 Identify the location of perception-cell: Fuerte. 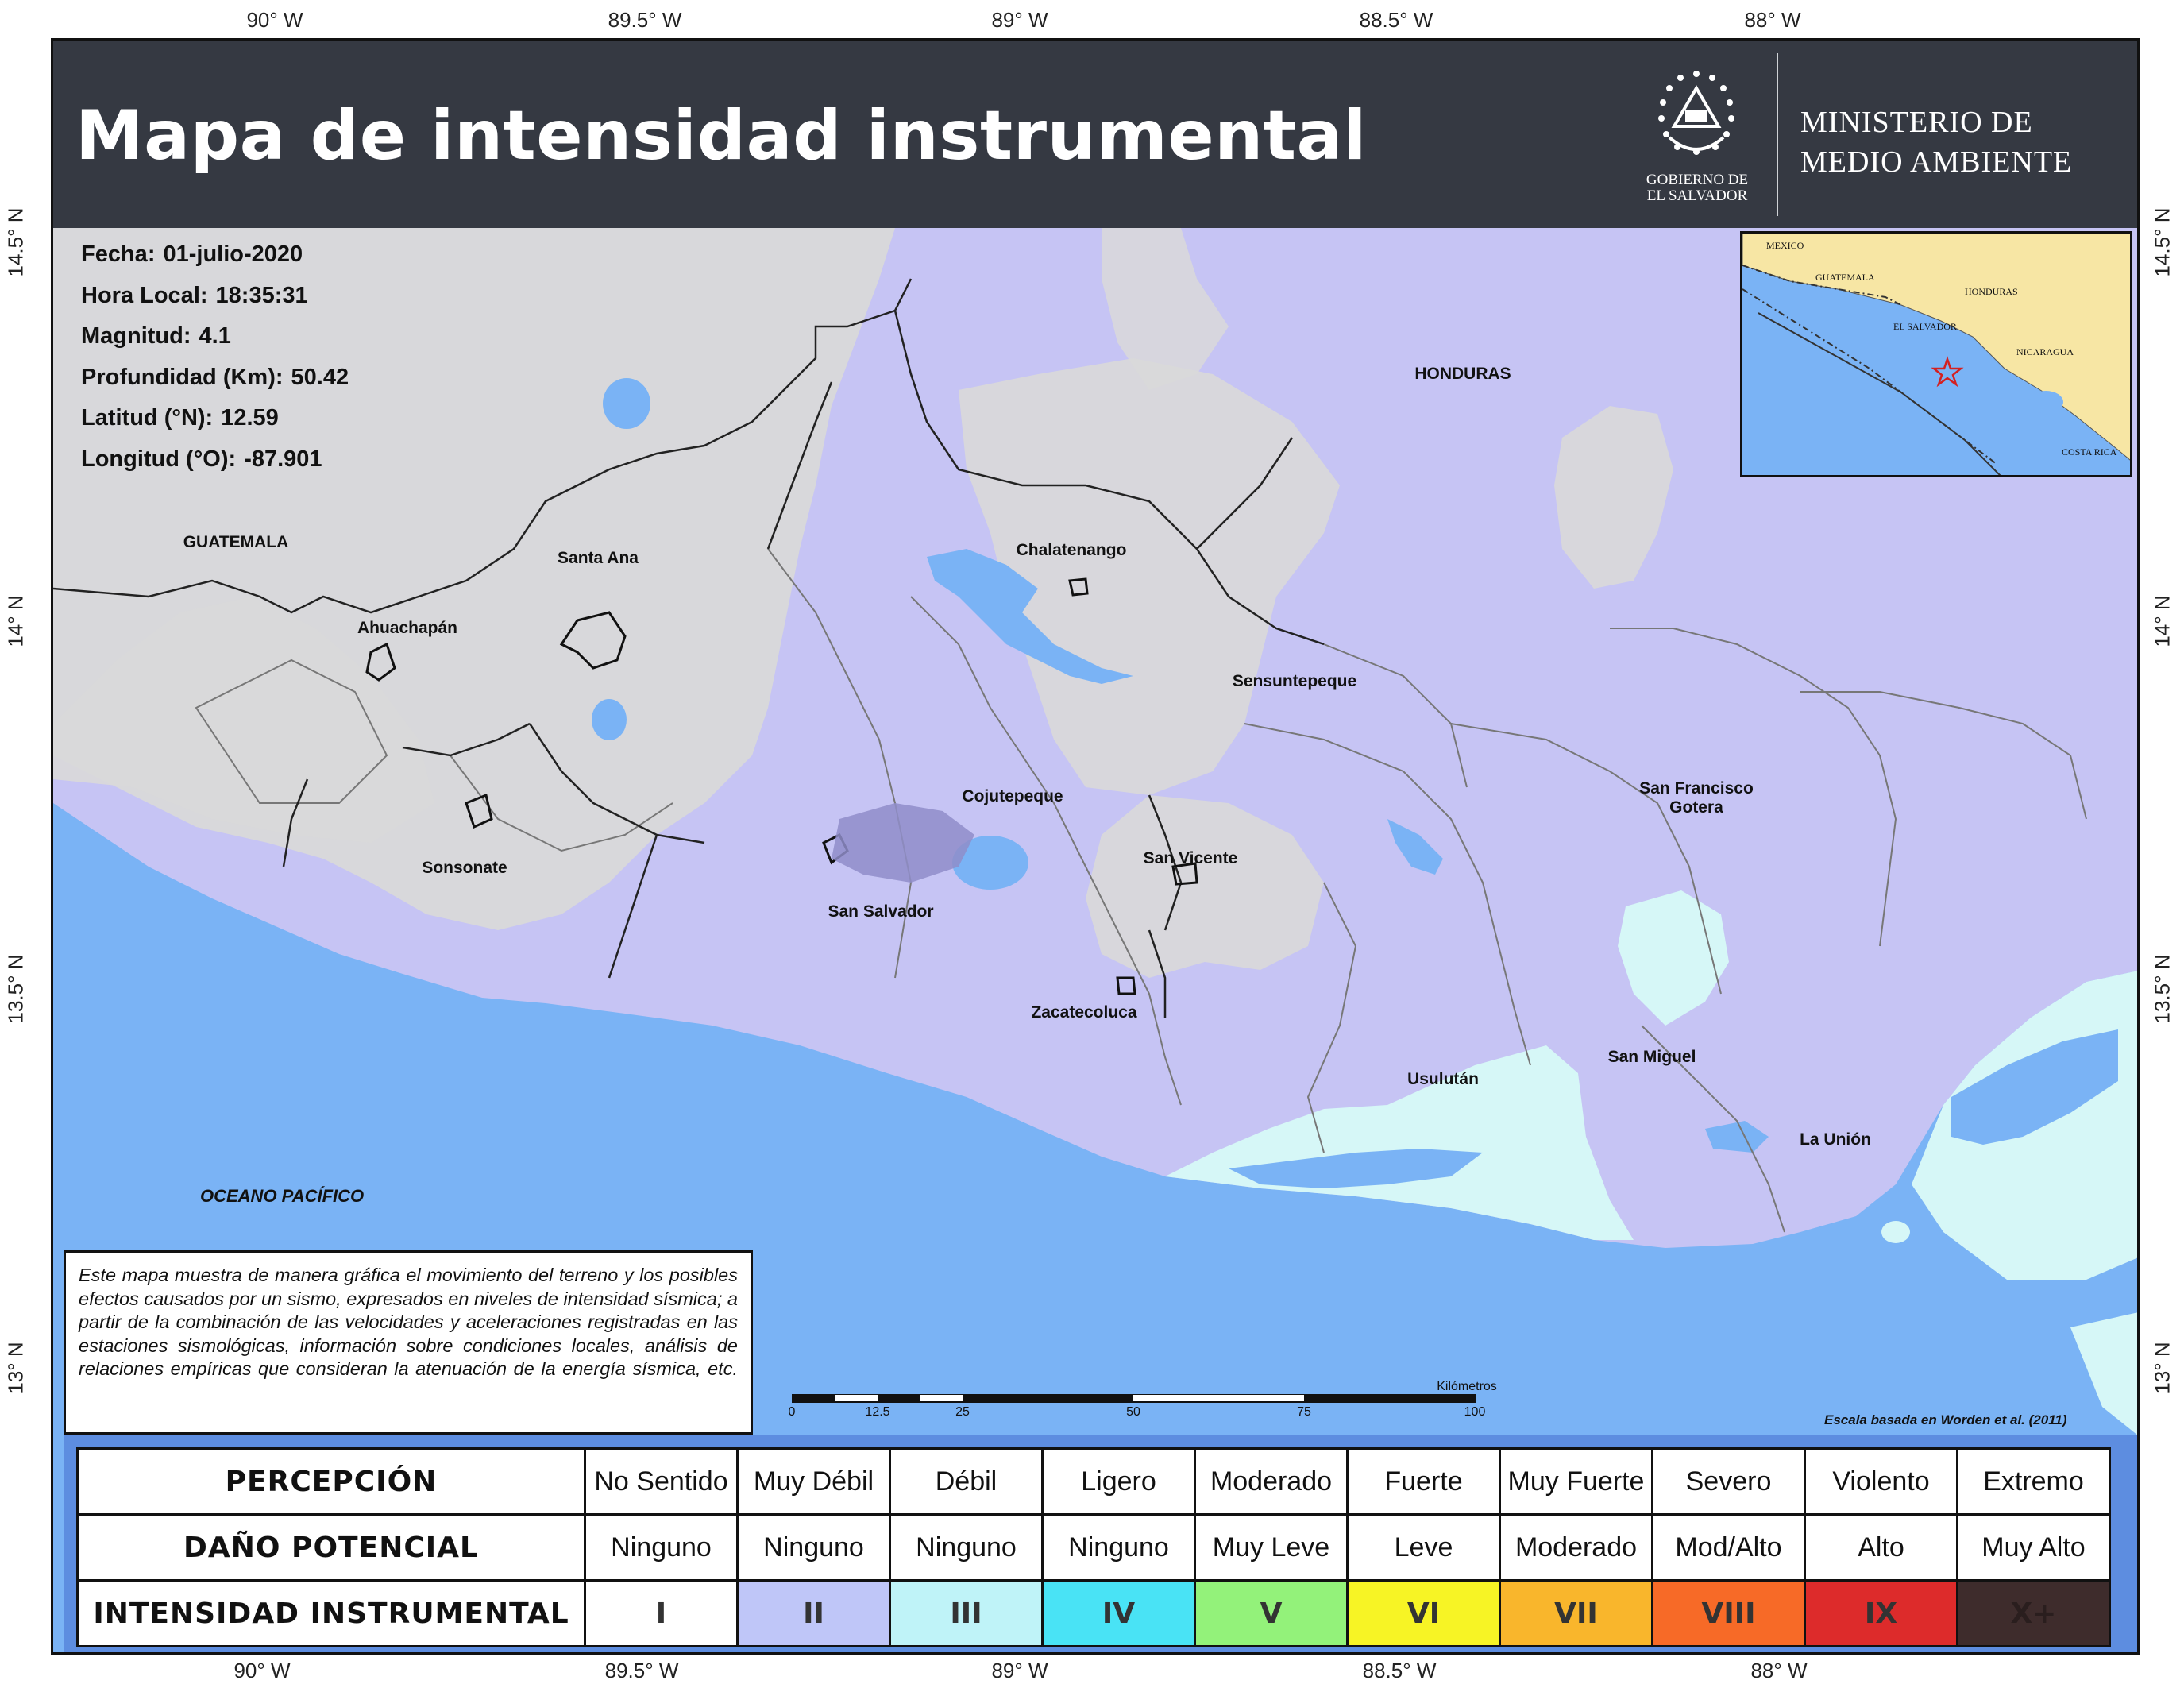
(1423, 1482).